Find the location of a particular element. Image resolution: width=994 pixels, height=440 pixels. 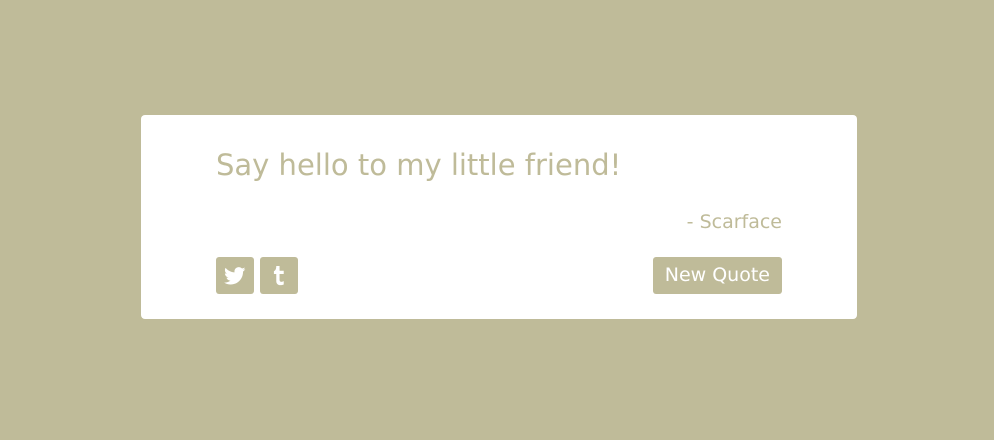

twitter-icon is located at coordinates (235, 275).